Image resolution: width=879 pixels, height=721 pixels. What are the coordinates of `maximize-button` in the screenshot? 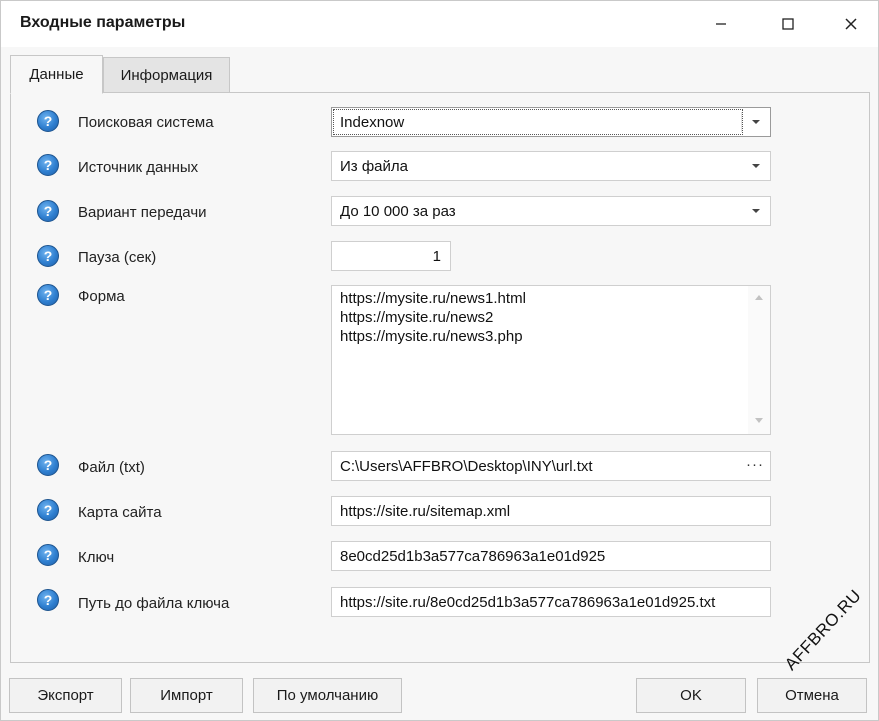 It's located at (788, 24).